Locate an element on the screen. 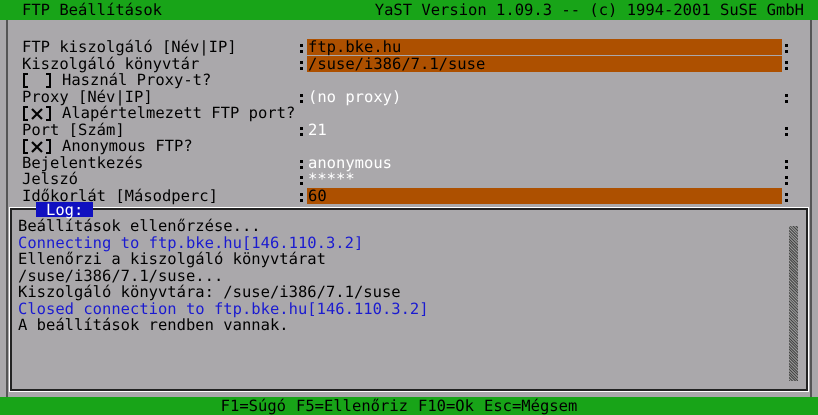 This screenshot has width=818, height=415. field-label: FTP kiszolgáló [Név|IP] is located at coordinates (130, 47).